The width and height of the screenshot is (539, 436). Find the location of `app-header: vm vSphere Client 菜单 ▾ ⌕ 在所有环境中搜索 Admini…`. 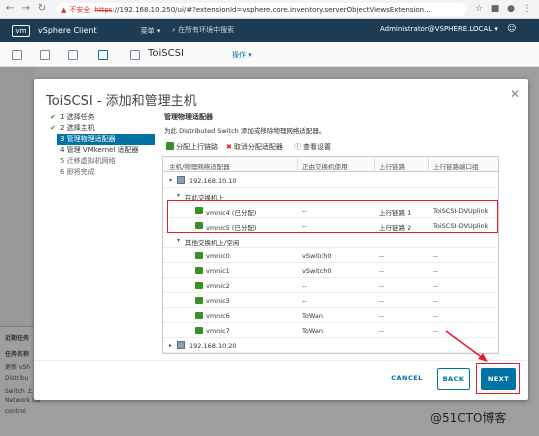

app-header: vm vSphere Client 菜单 ▾ ⌕ 在所有环境中搜索 Admini… is located at coordinates (269, 30).